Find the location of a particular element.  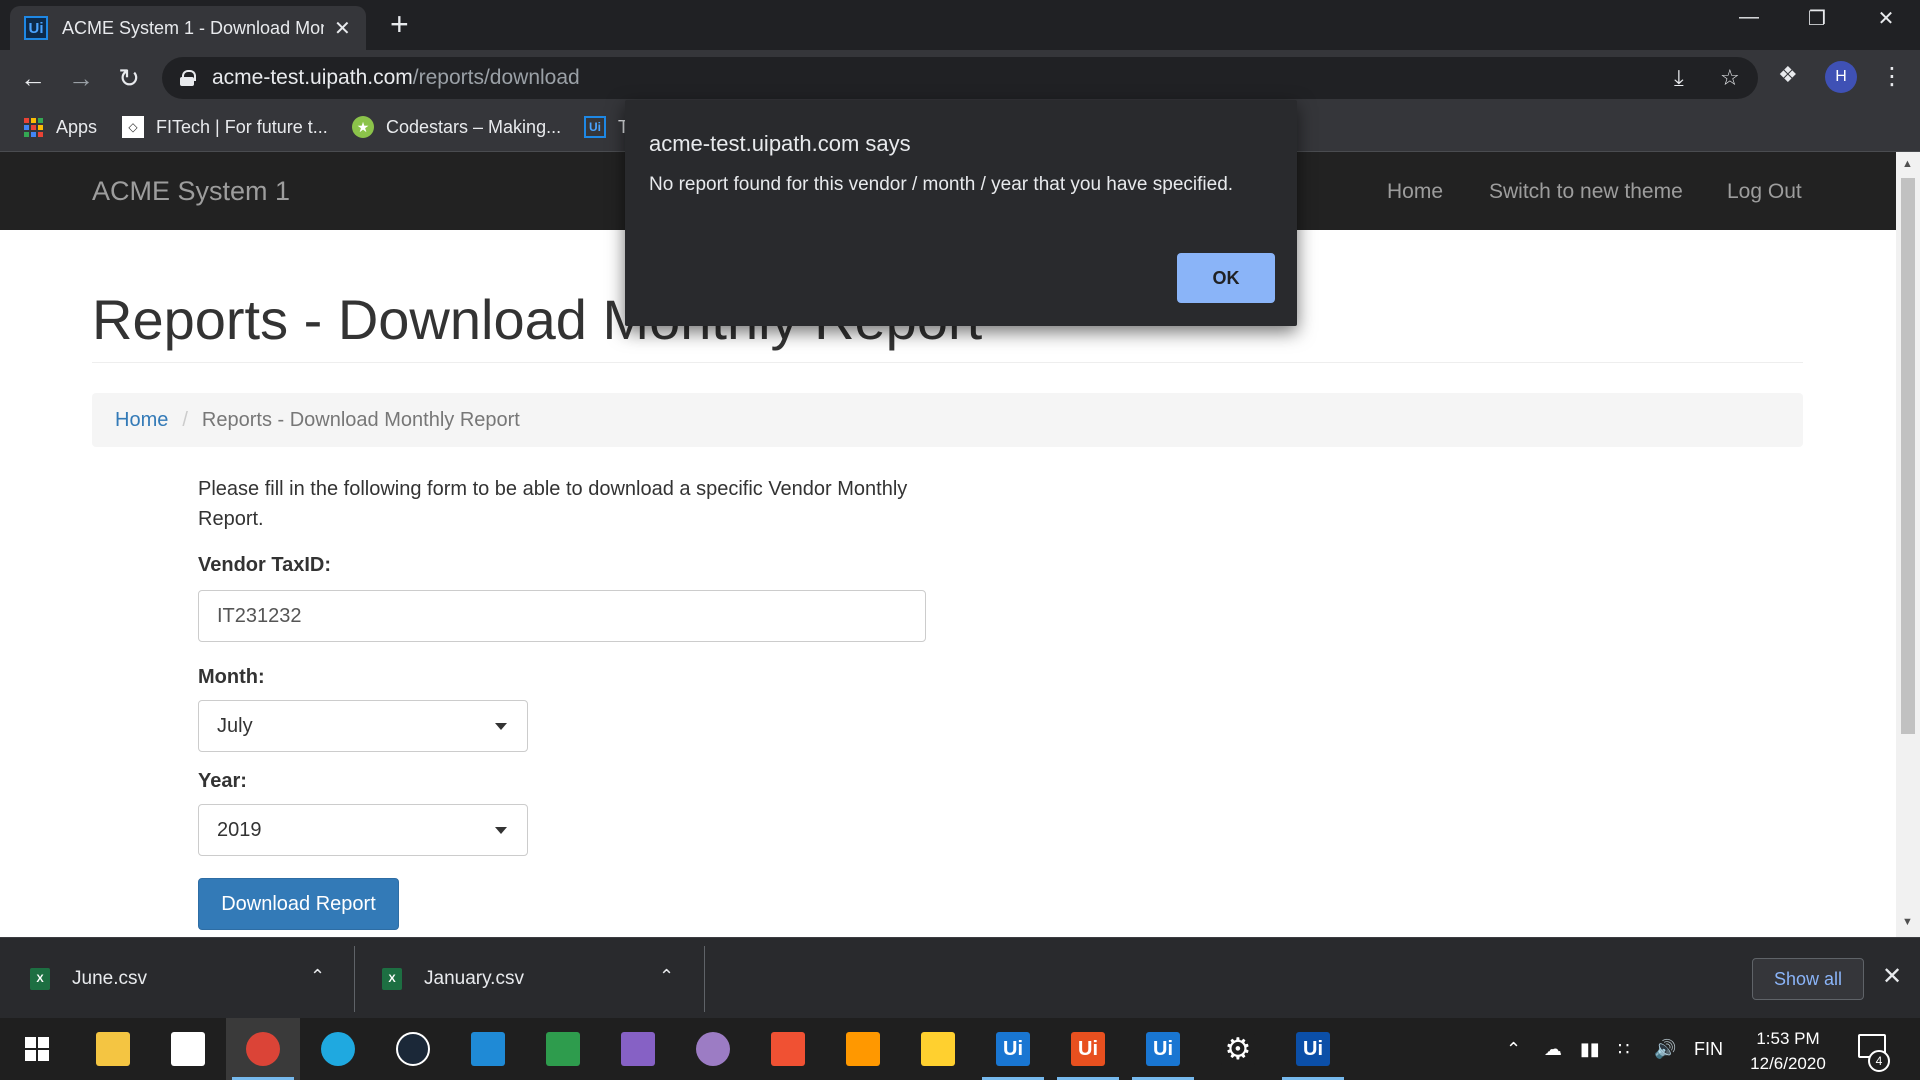

nav-home-link: Home is located at coordinates (1415, 192).